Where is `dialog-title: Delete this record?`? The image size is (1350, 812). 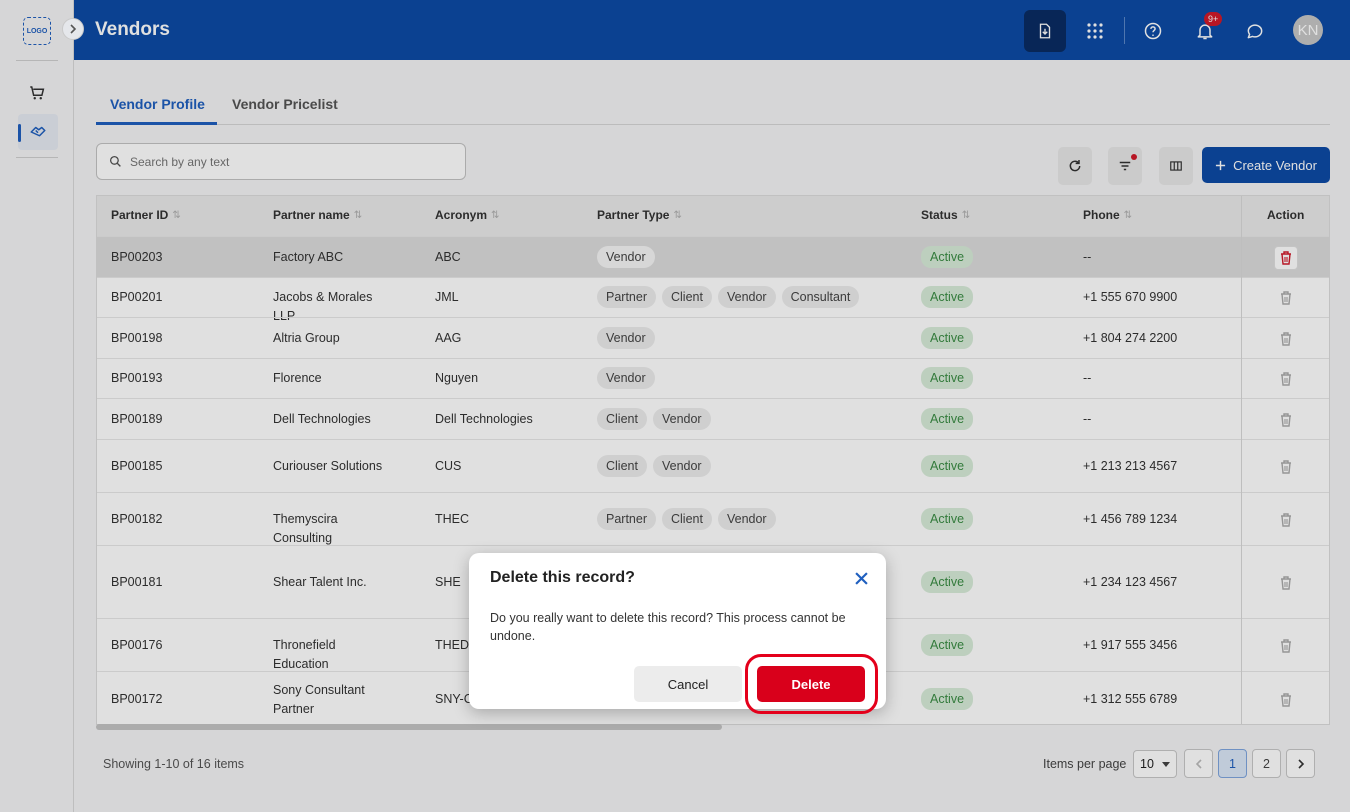 dialog-title: Delete this record? is located at coordinates (562, 577).